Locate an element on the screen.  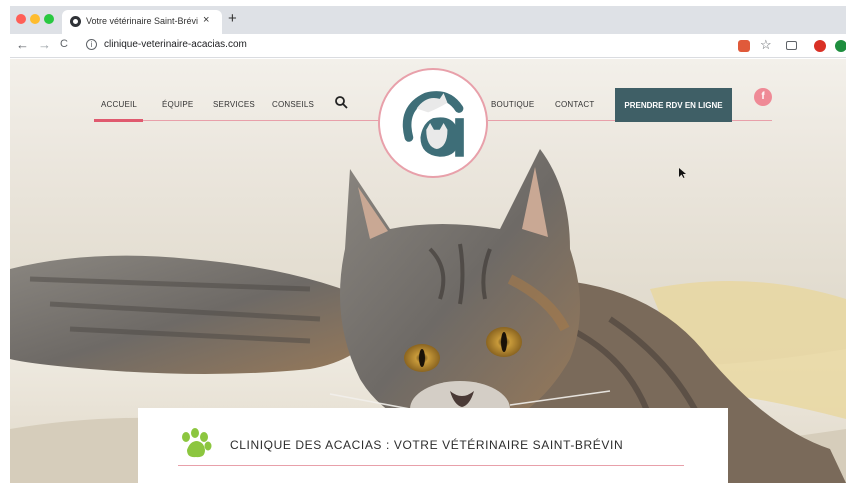
extension-o-icon is located at coordinates (840, 46).